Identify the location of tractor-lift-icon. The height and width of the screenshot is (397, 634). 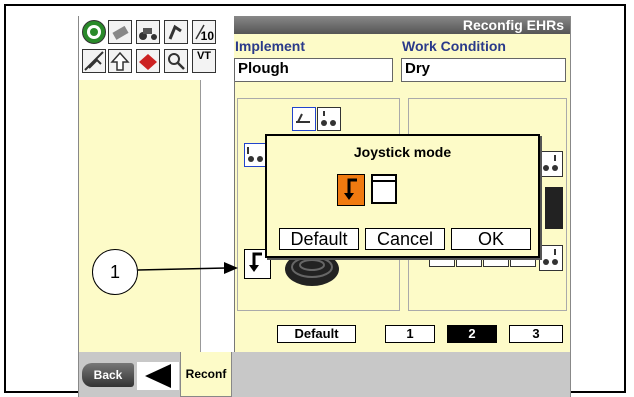
(329, 119).